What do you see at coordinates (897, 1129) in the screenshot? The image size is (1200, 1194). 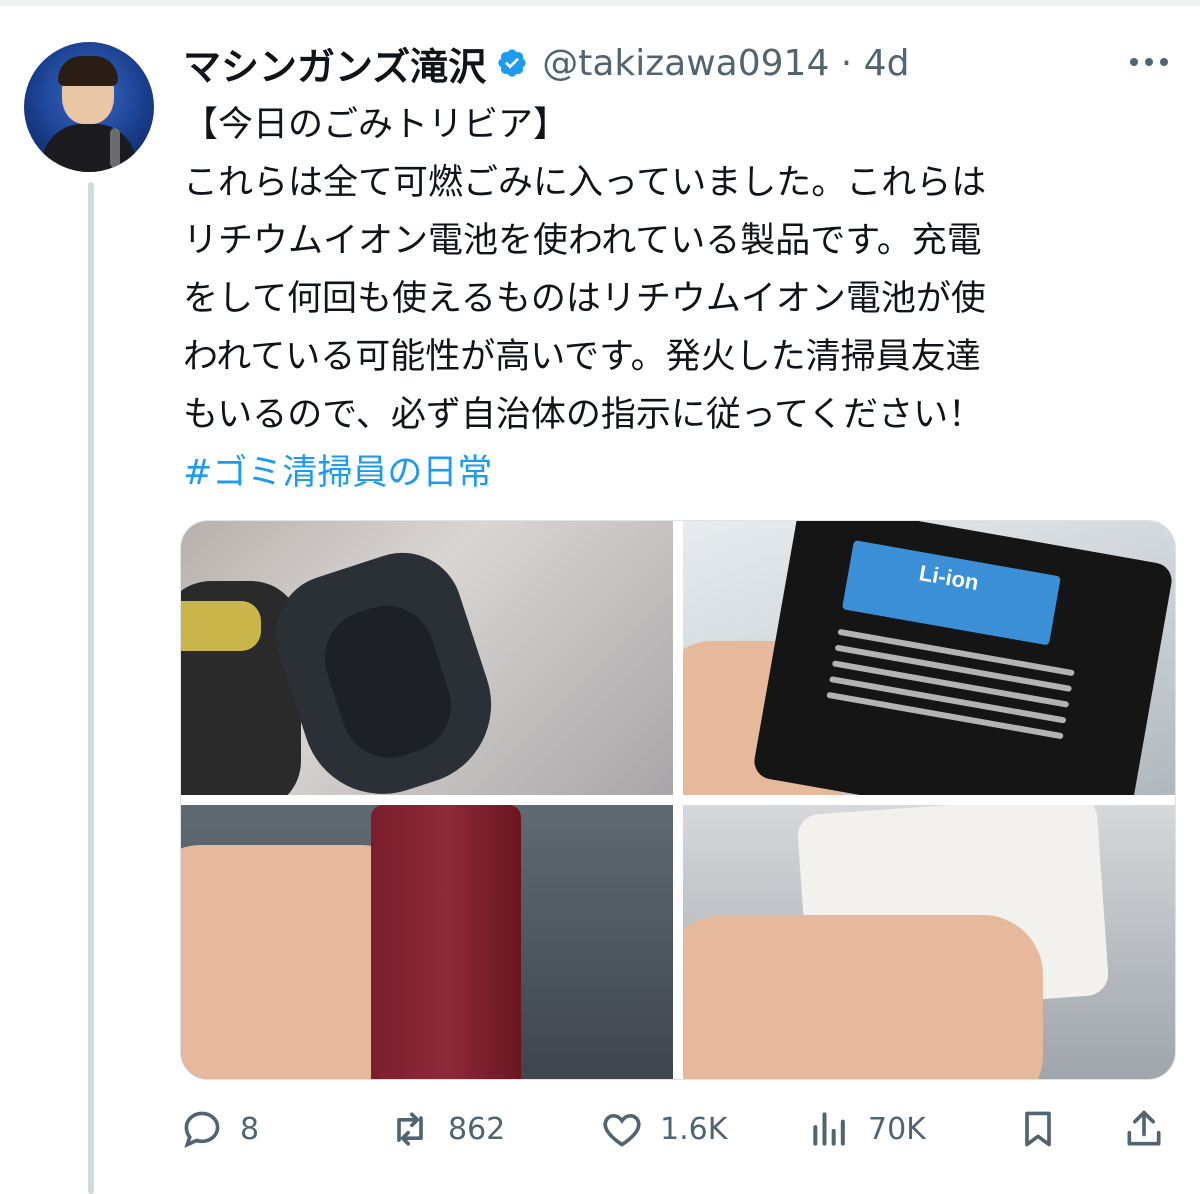 I see `views-count: 70K` at bounding box center [897, 1129].